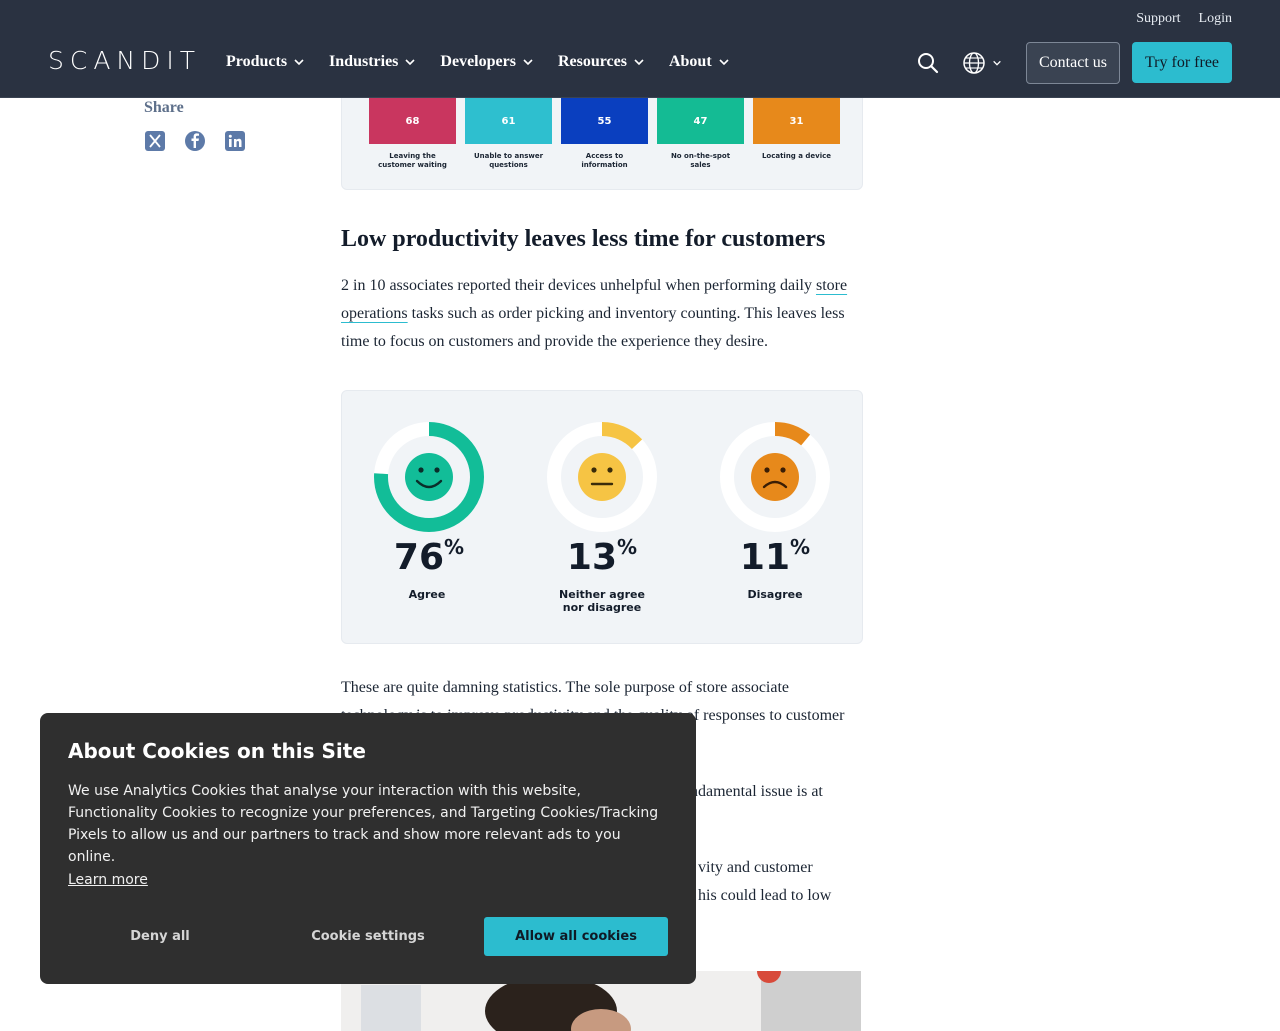  What do you see at coordinates (779, 882) in the screenshot?
I see `article-paragraph-fragment: vity and customer his could lead to low` at bounding box center [779, 882].